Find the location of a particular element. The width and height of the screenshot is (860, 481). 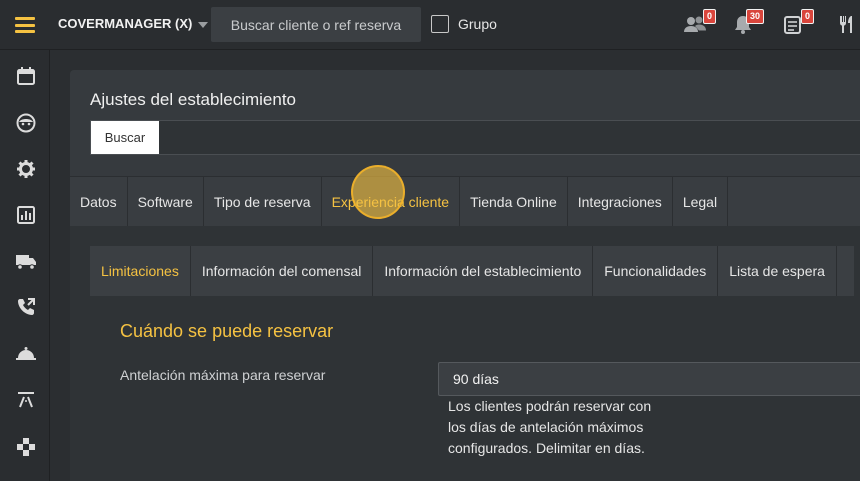

calendar-icon is located at coordinates (26, 76).